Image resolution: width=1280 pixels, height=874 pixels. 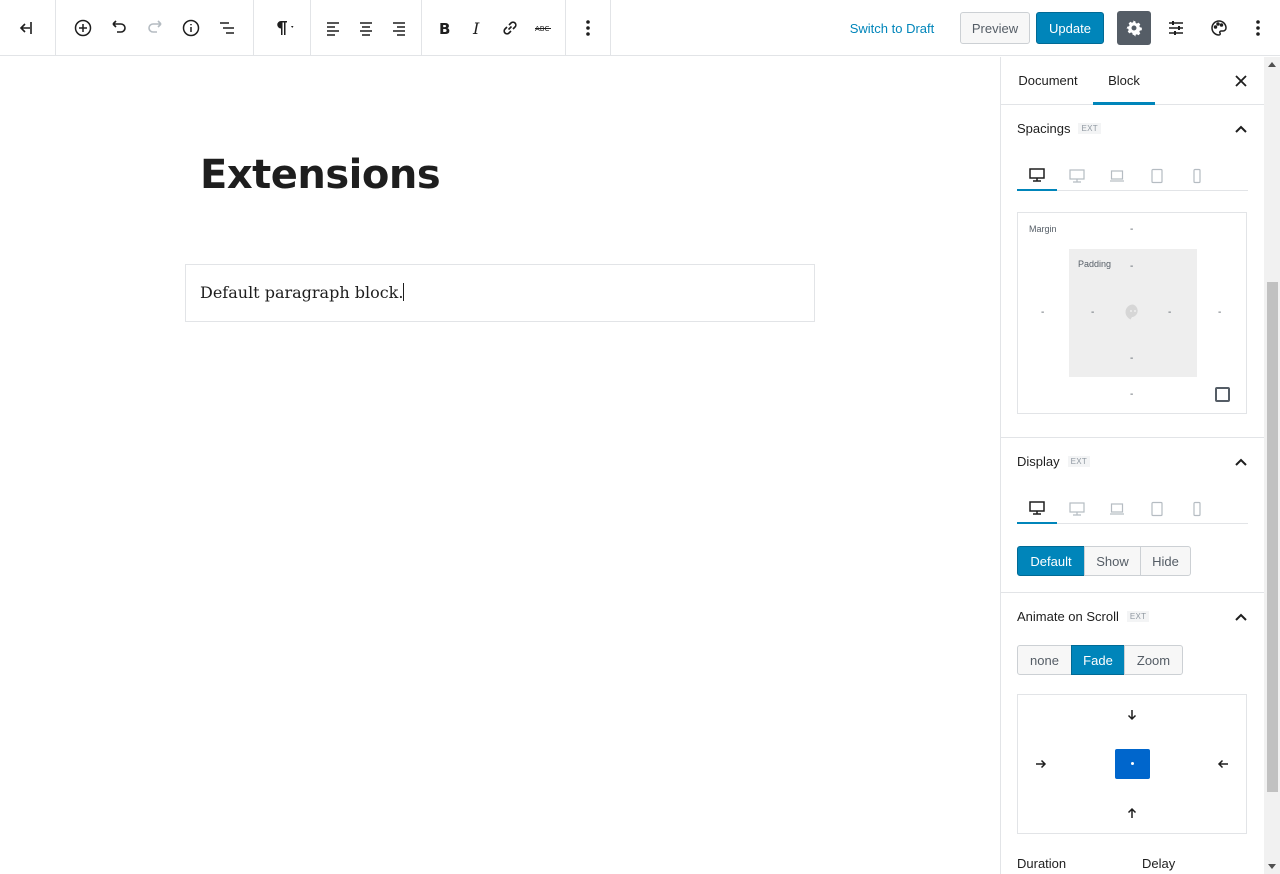 I want to click on display-options: Default Show Hide, so click(x=1104, y=561).